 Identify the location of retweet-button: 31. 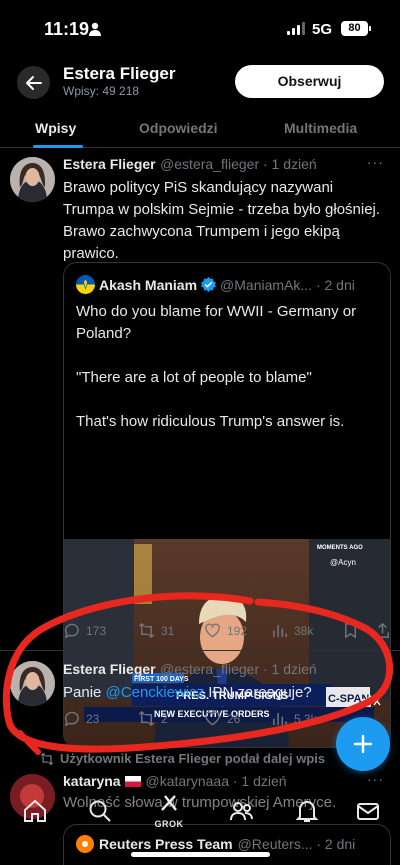
(156, 630).